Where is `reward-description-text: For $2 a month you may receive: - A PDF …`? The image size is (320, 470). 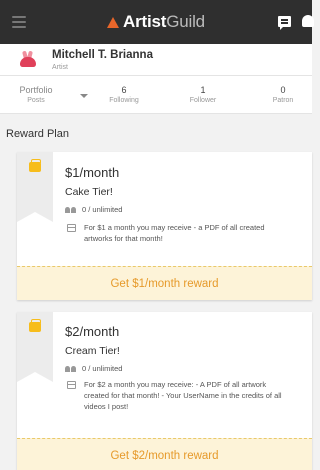
reward-description-text: For $2 a month you may receive: - A PDF … is located at coordinates (183, 395).